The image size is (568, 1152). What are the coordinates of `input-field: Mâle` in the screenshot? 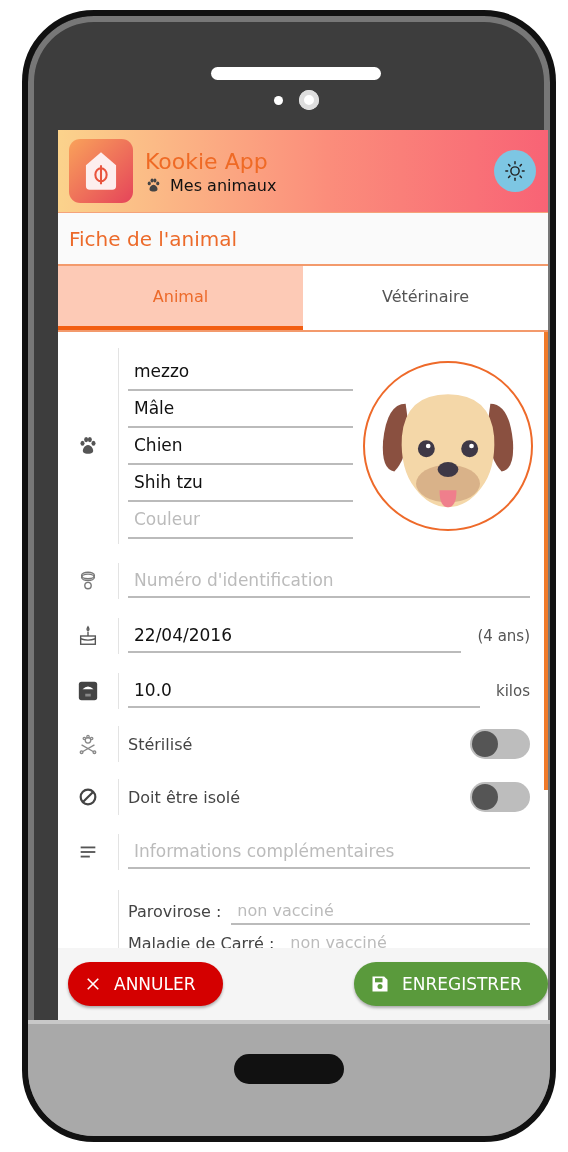 It's located at (240, 409).